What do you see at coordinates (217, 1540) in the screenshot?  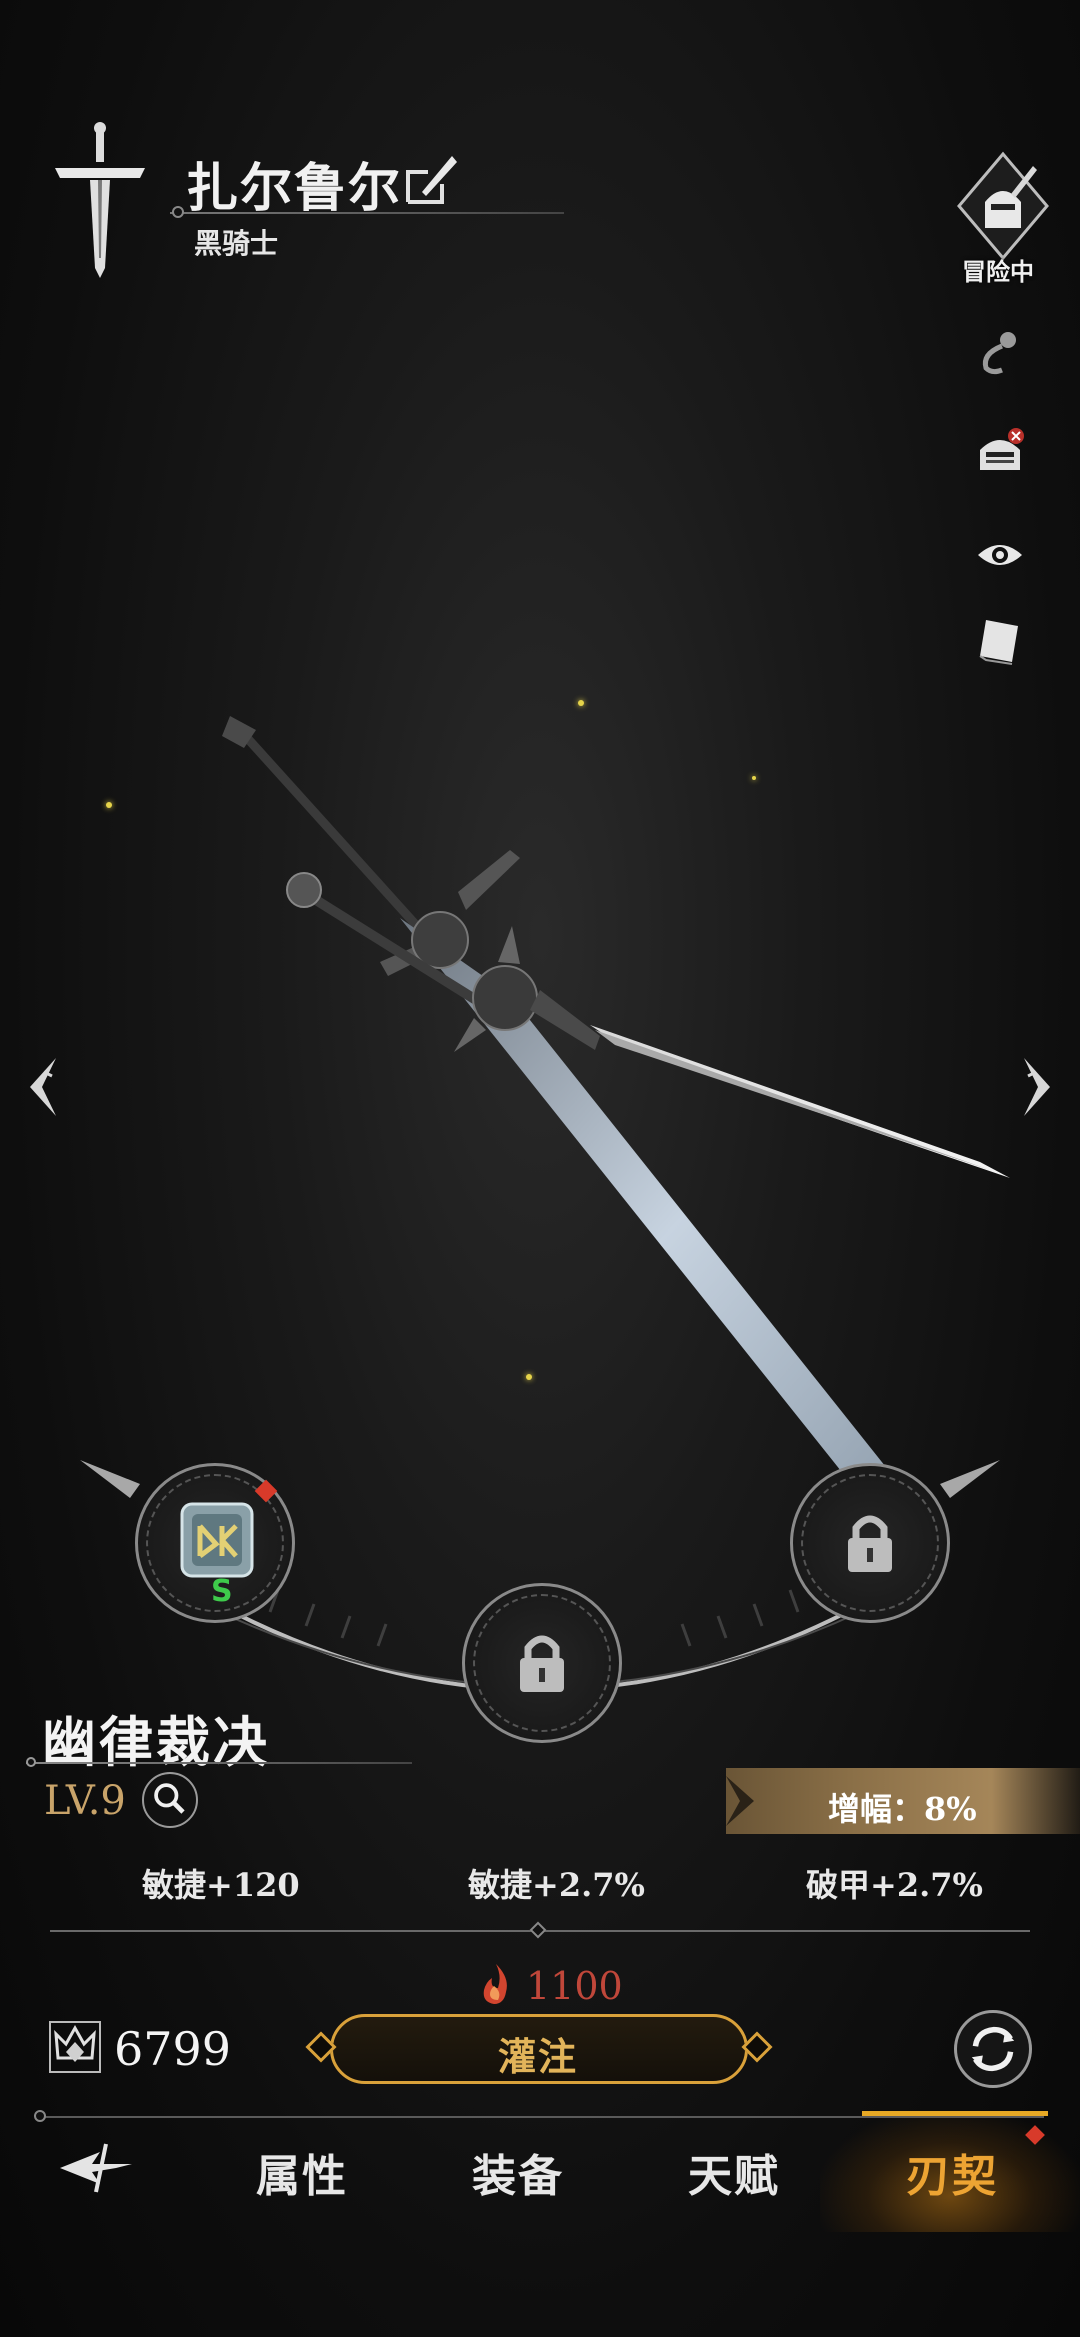 I see `rune-gem-icon` at bounding box center [217, 1540].